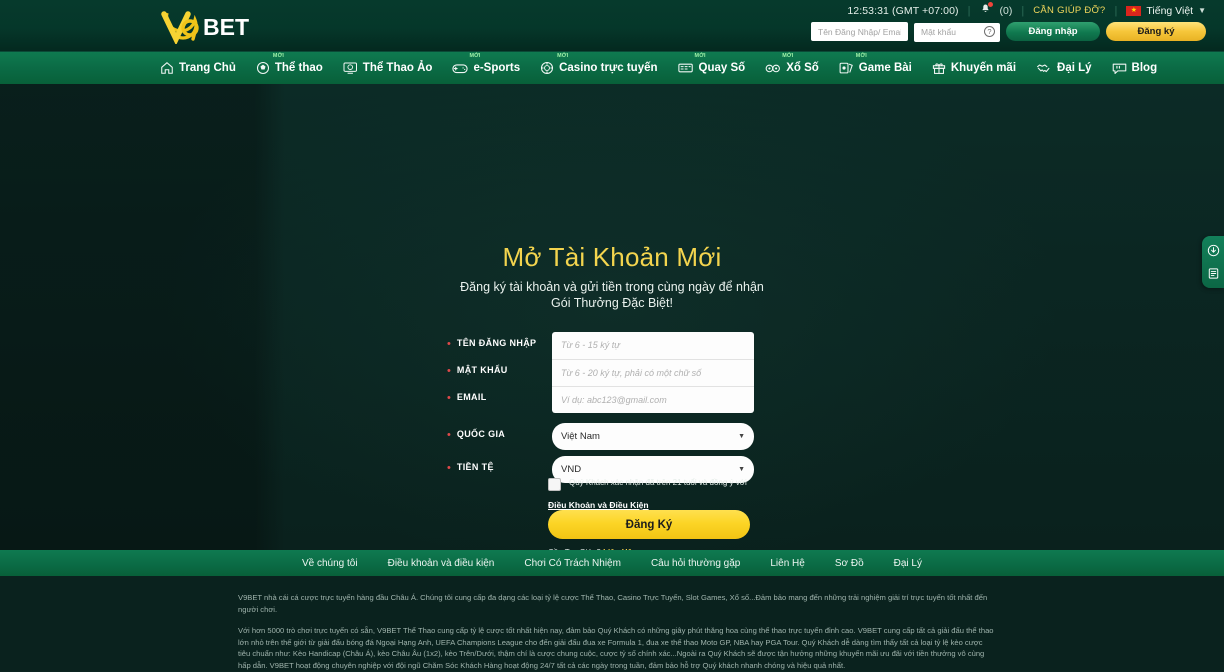 This screenshot has height=672, width=1224. I want to click on nav-label: Xổ Số, so click(802, 68).